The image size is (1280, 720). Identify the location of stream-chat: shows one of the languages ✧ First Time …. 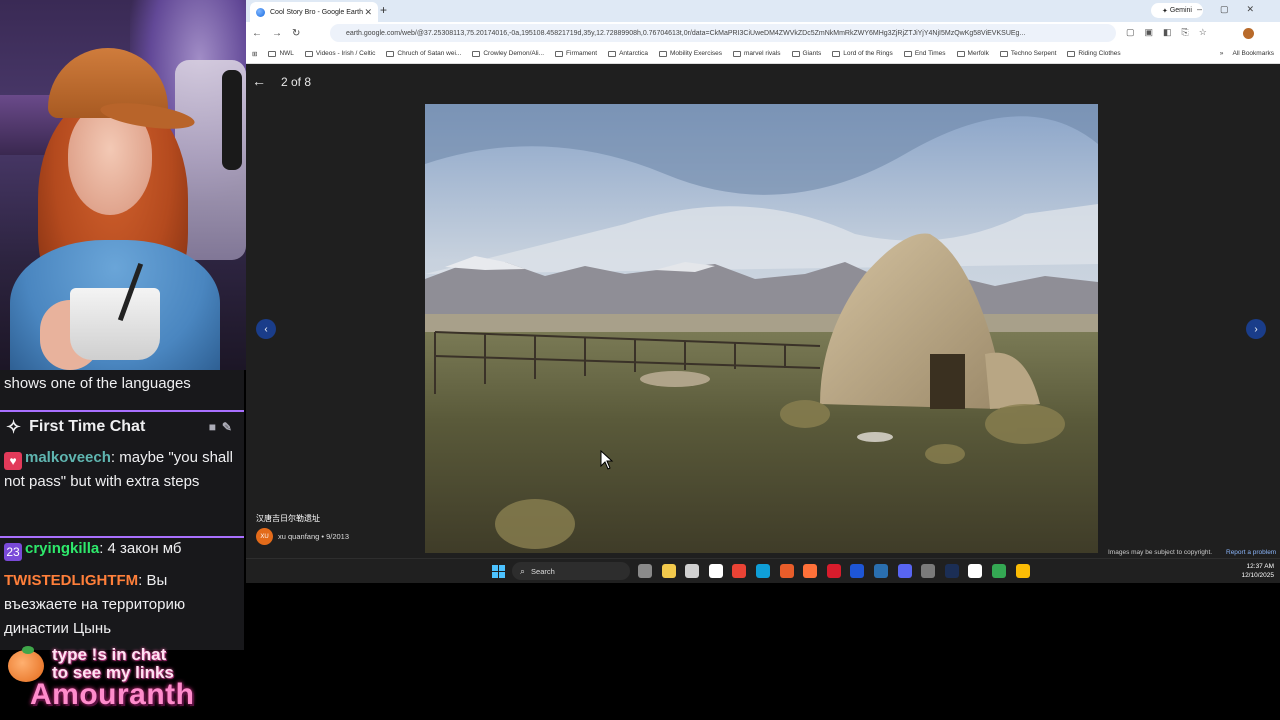
(122, 510).